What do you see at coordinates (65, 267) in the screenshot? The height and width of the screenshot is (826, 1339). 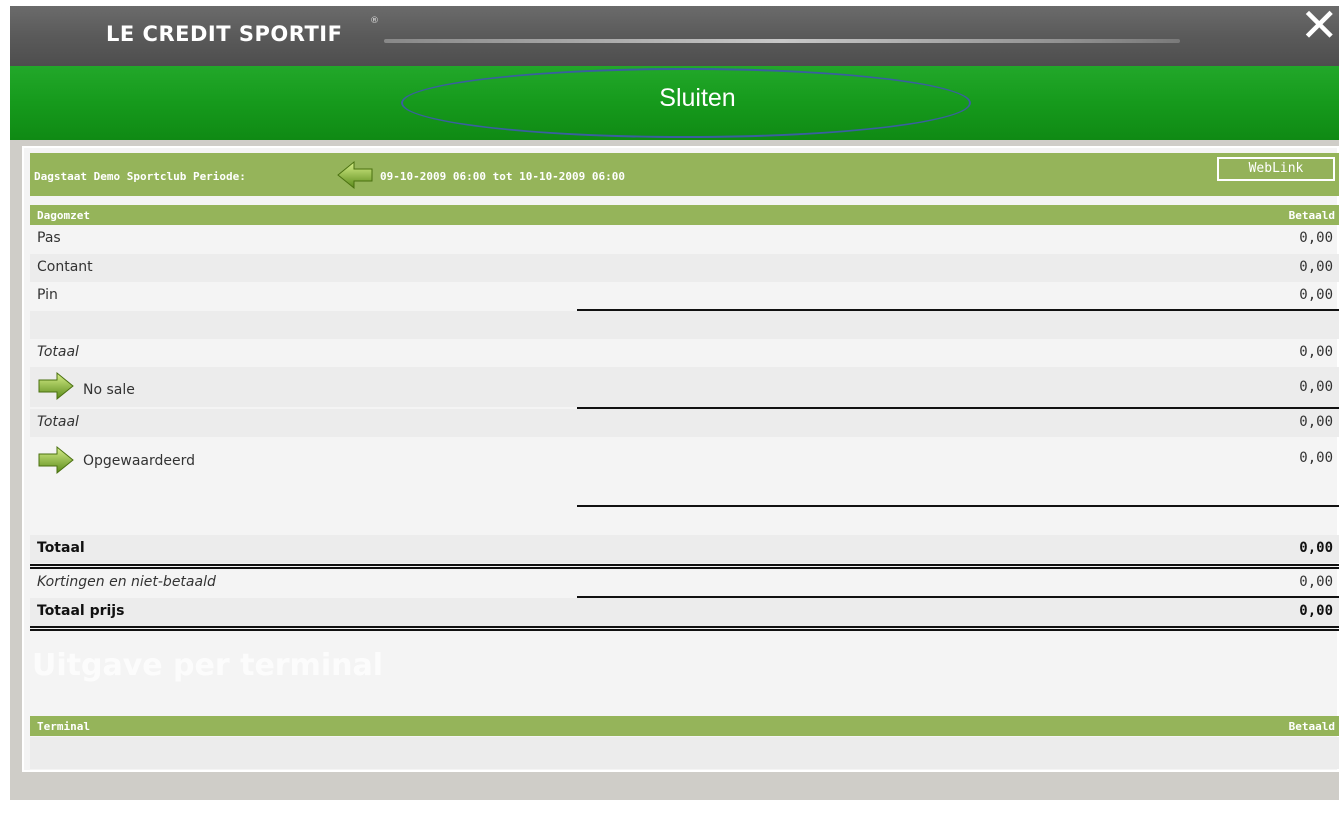 I see `row-label: Contant` at bounding box center [65, 267].